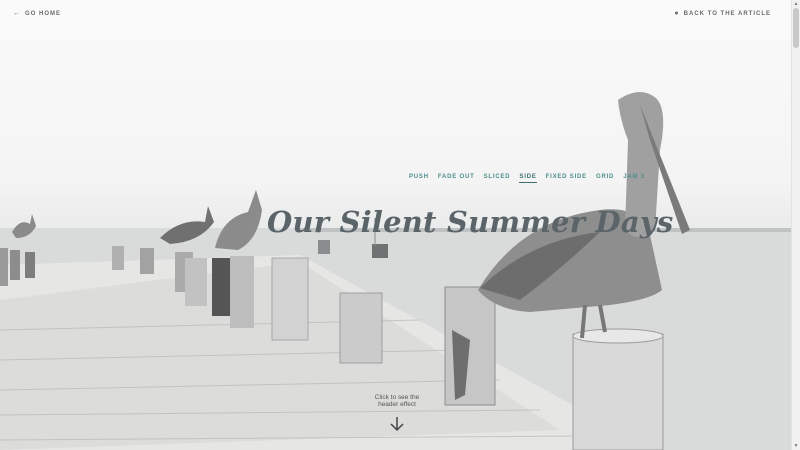  I want to click on header-effect-hint: Click to see the header effect, so click(397, 401).